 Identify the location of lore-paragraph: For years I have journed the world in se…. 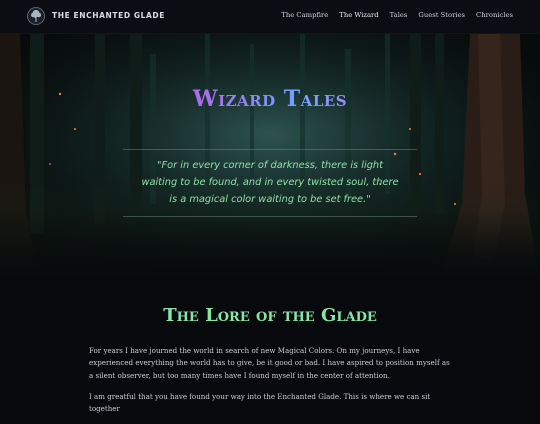
(269, 363).